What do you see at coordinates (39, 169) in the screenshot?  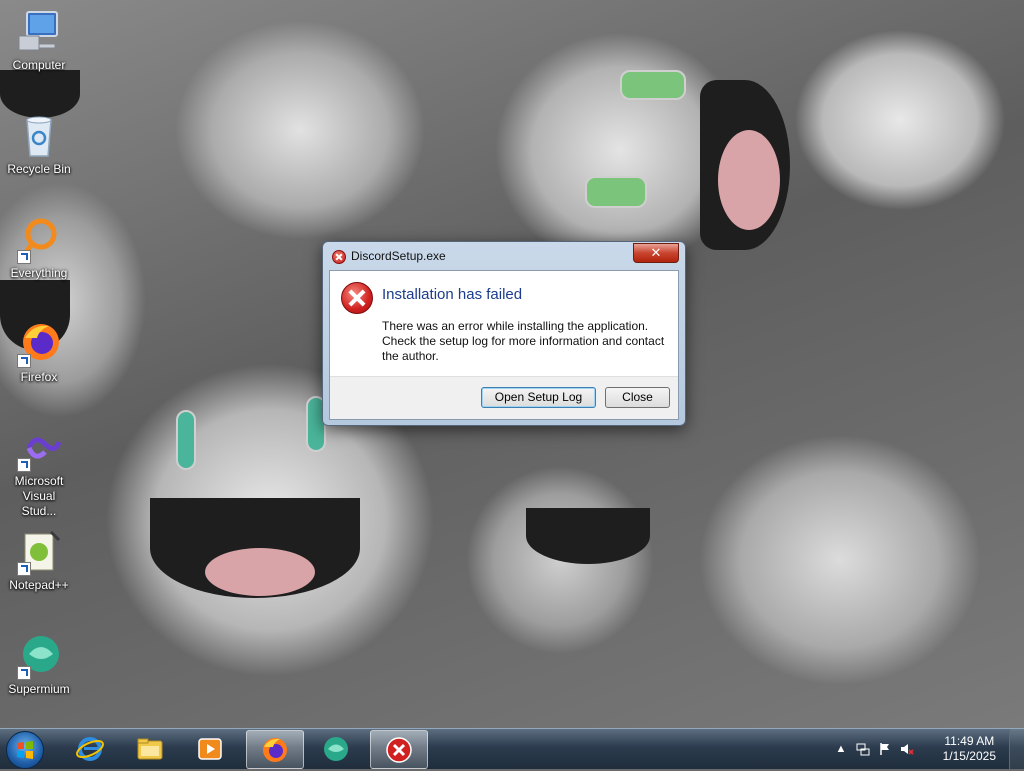 I see `desktop-icon-label: Recycle Bin` at bounding box center [39, 169].